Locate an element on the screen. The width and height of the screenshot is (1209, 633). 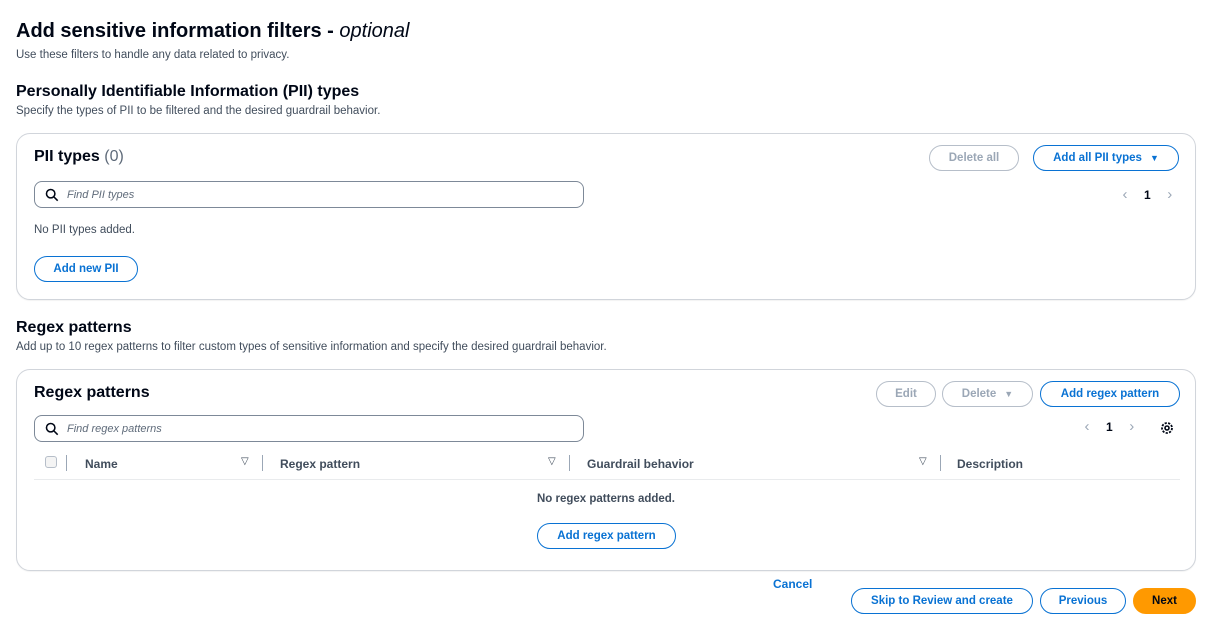
regex-section-heading: Regex patterns is located at coordinates (74, 327).